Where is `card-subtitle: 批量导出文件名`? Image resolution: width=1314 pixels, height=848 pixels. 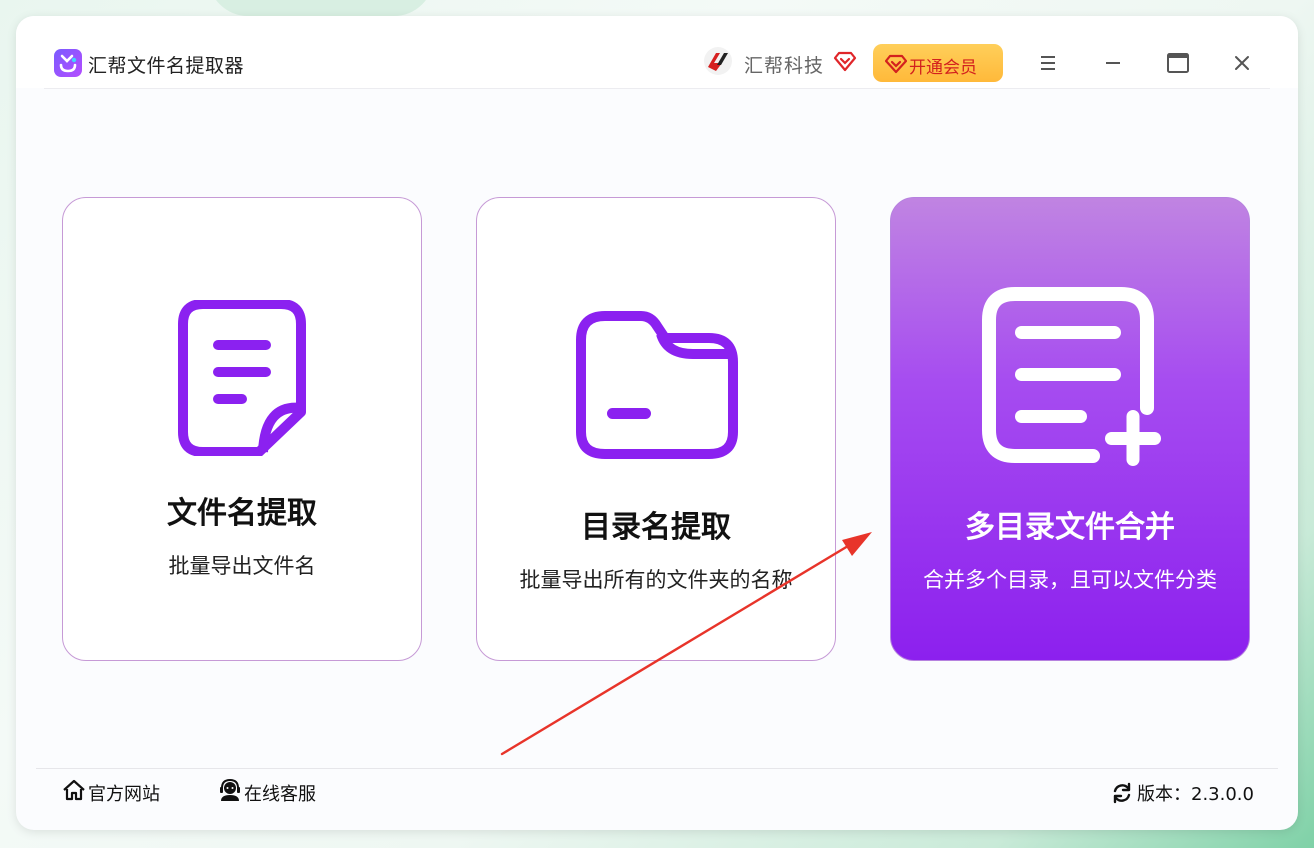 card-subtitle: 批量导出文件名 is located at coordinates (242, 566).